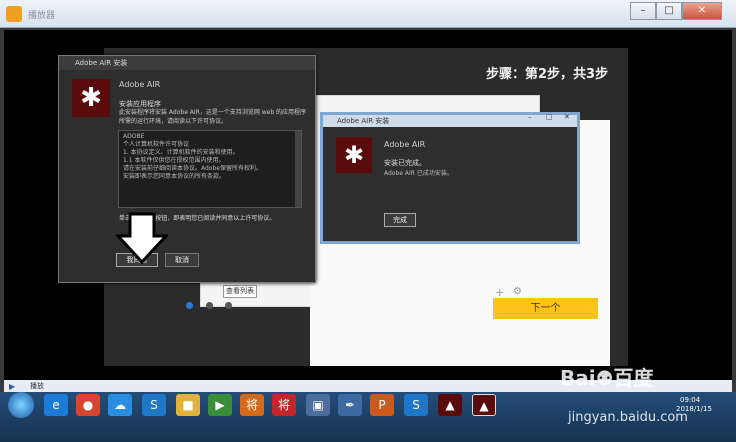 This screenshot has width=736, height=442. Describe the element at coordinates (156, 144) in the screenshot. I see `license-line: 个人计算机软件许可协议` at that location.